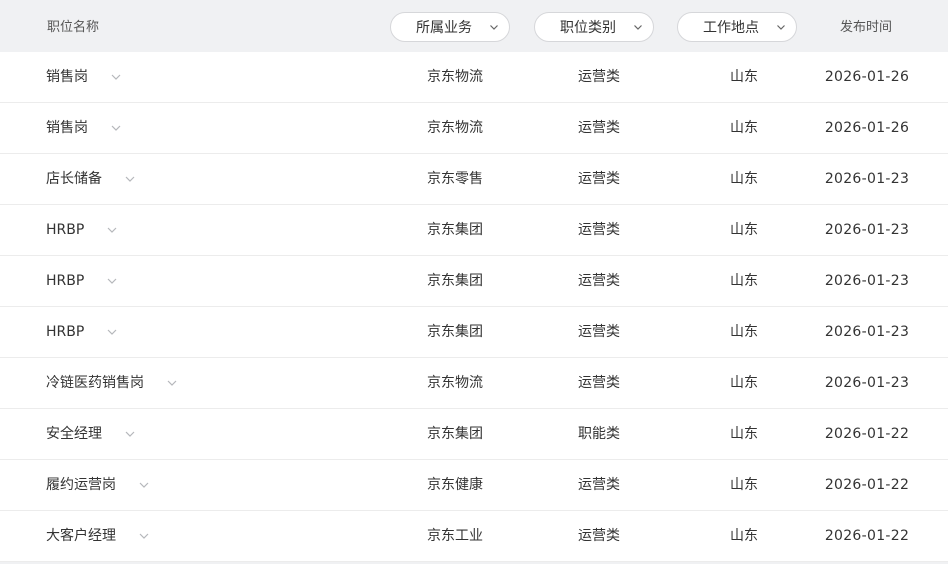 The height and width of the screenshot is (564, 948). I want to click on category-filter-dropdown: 职位类别, so click(594, 27).